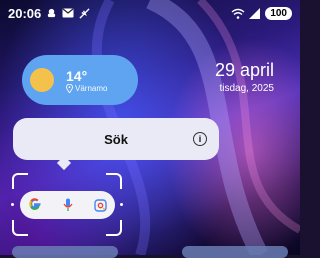 This screenshot has width=320, height=258. I want to click on battery-indicator: 100, so click(278, 13).